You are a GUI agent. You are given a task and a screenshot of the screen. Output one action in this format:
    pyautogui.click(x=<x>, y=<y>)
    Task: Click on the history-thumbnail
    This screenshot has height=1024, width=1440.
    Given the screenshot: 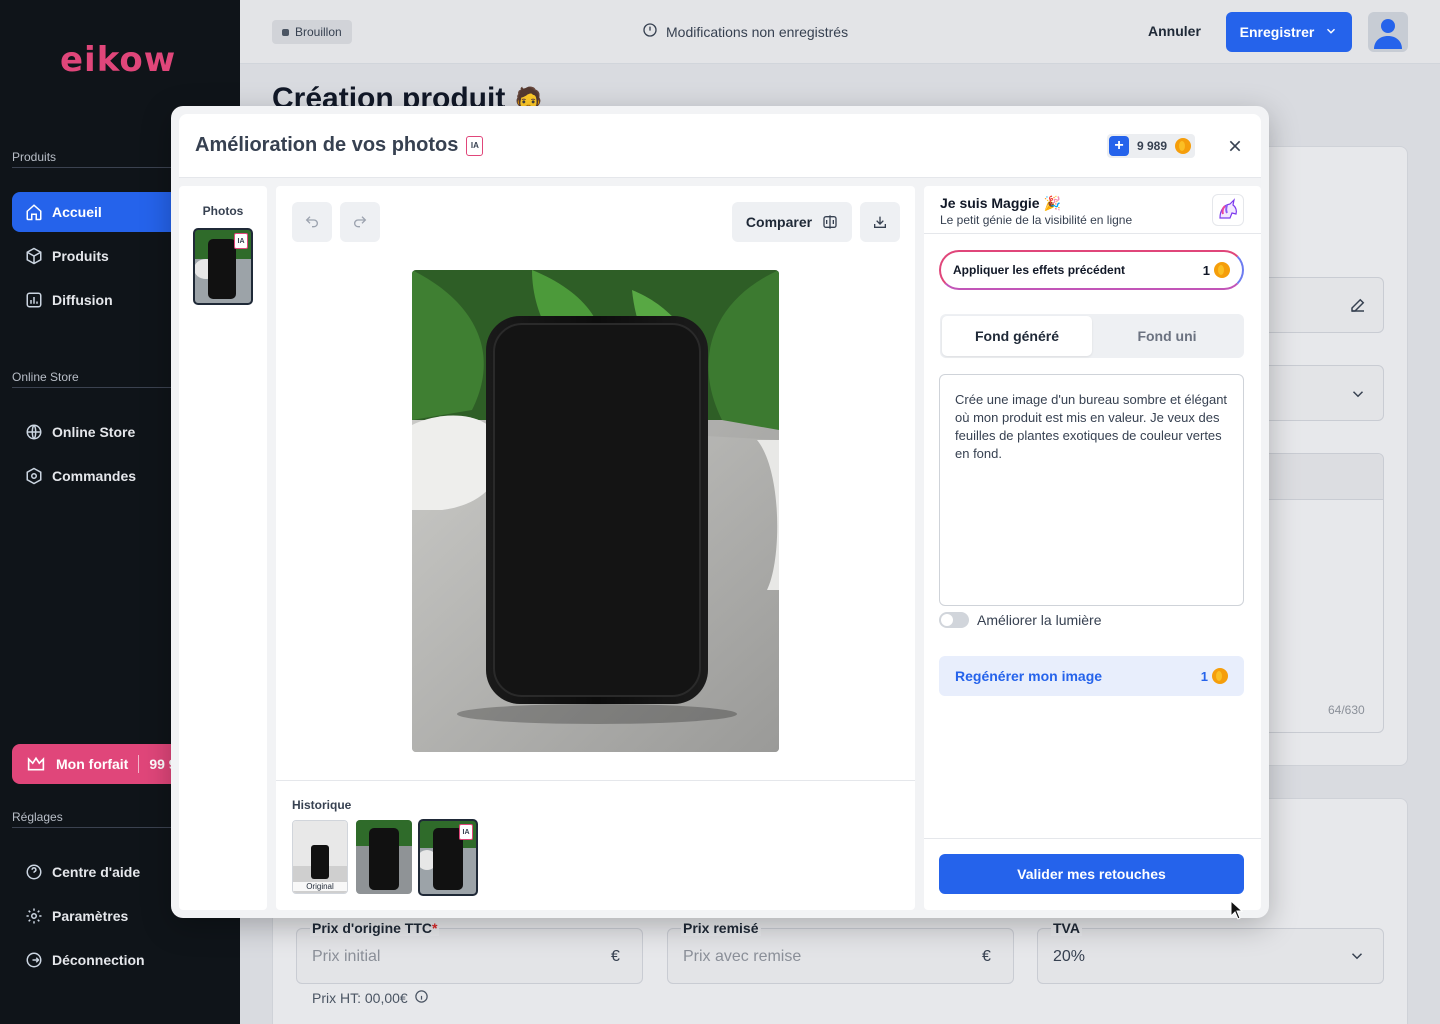 What is the action you would take?
    pyautogui.click(x=384, y=857)
    